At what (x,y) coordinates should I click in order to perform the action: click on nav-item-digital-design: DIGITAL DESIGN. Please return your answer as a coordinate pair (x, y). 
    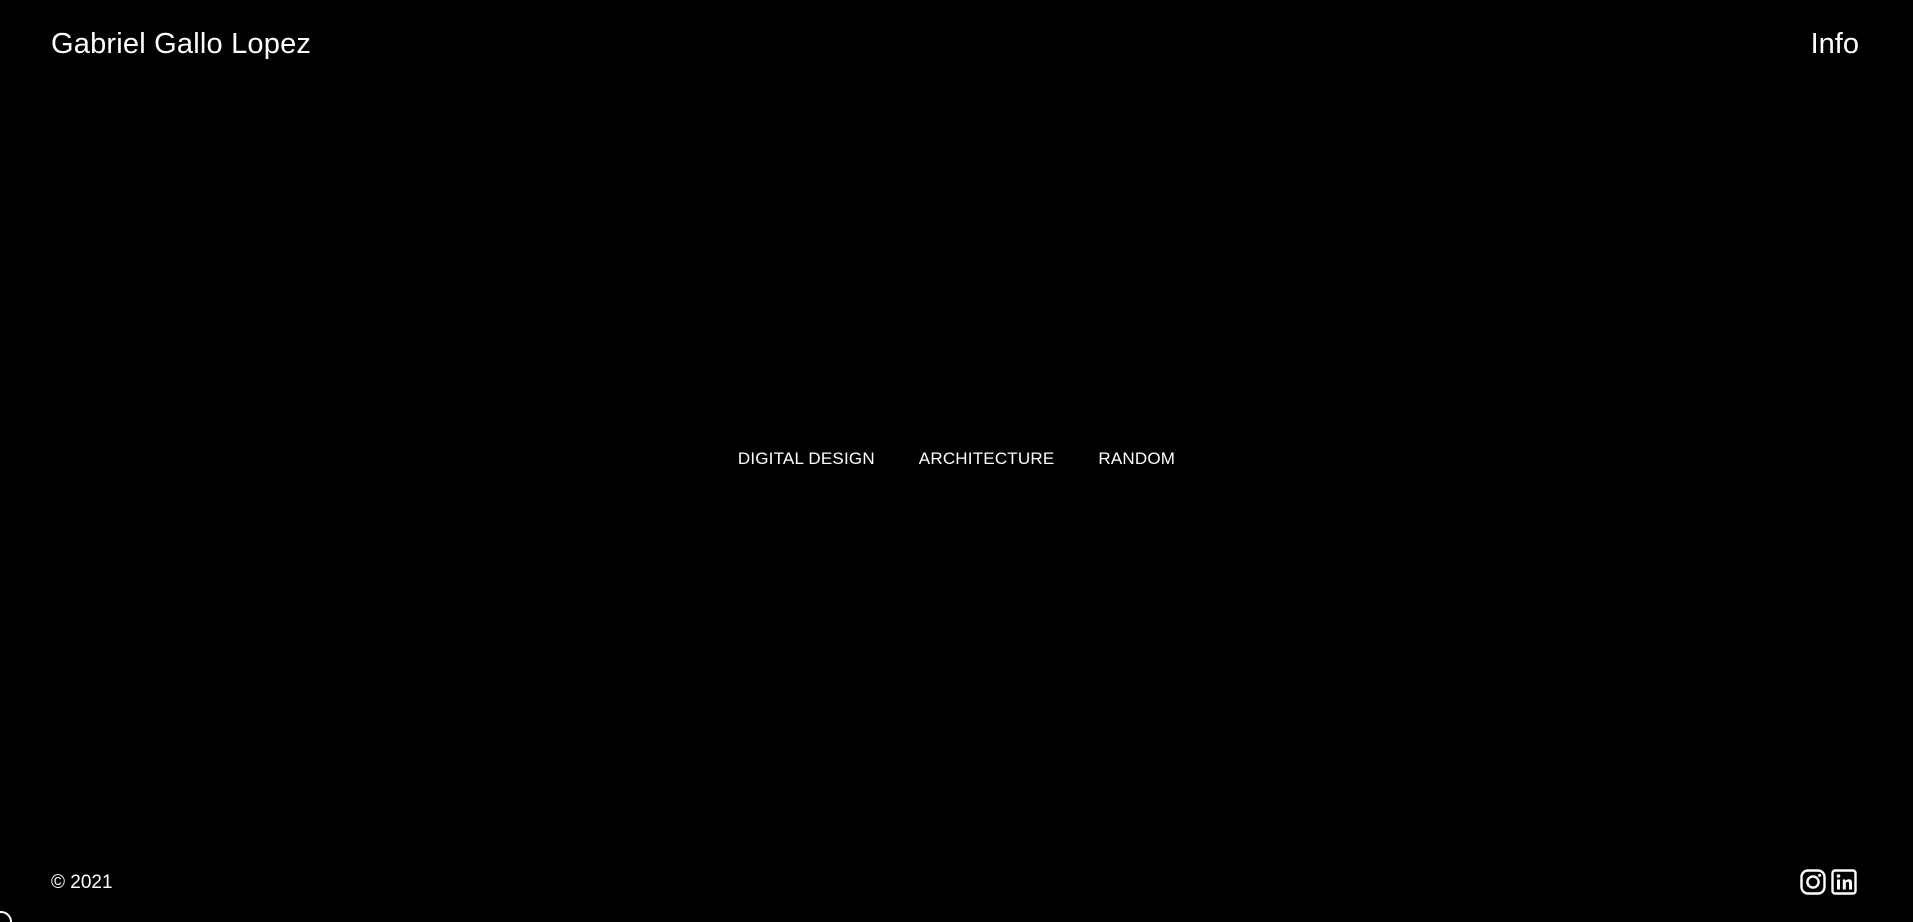
    Looking at the image, I should click on (806, 459).